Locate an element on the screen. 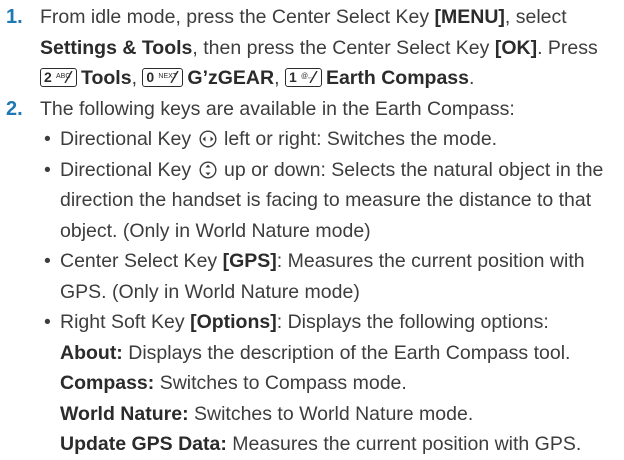  option-row: Compass: Switches to Compass mode. is located at coordinates (342, 383).